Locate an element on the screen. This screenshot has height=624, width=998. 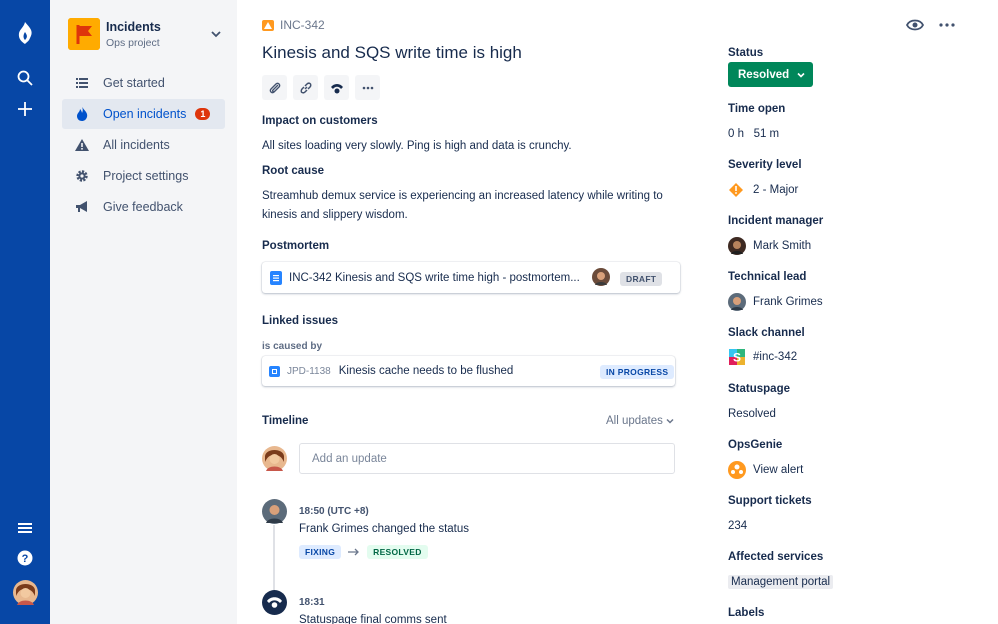
statuspage-button is located at coordinates (336, 87).